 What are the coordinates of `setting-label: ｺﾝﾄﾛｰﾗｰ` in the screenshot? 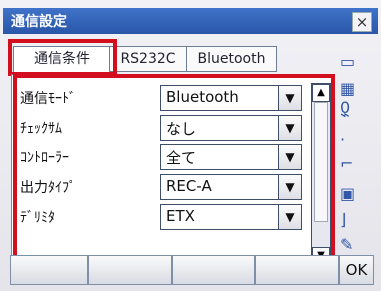 It's located at (44, 158).